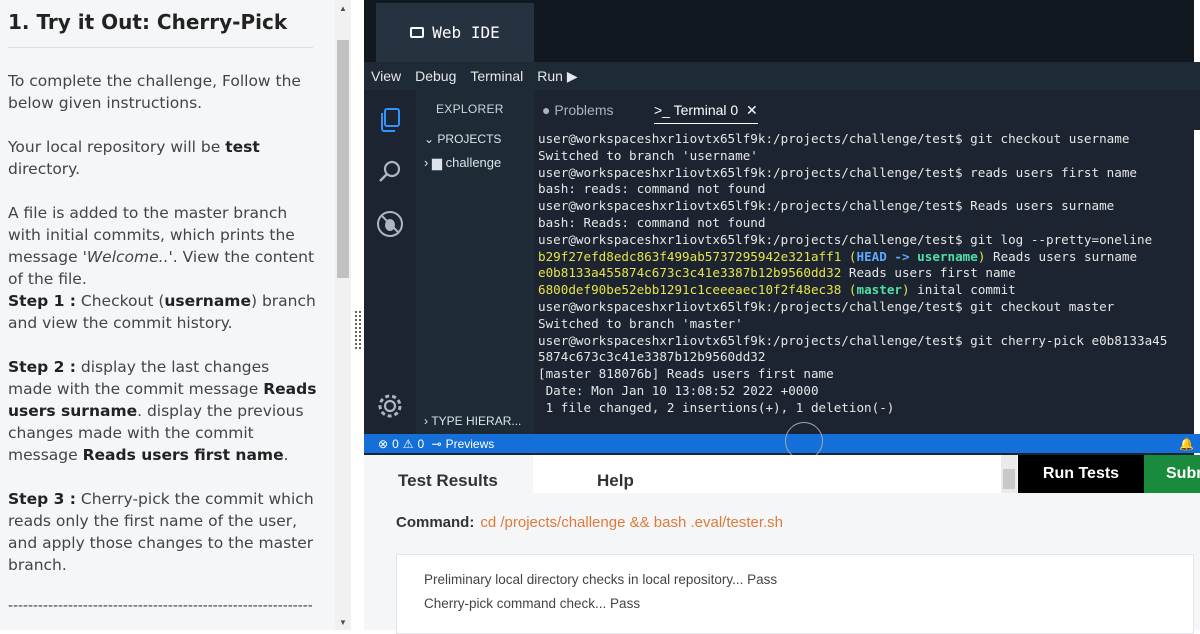 The image size is (1200, 634). What do you see at coordinates (435, 76) in the screenshot?
I see `menu-debug: Debug` at bounding box center [435, 76].